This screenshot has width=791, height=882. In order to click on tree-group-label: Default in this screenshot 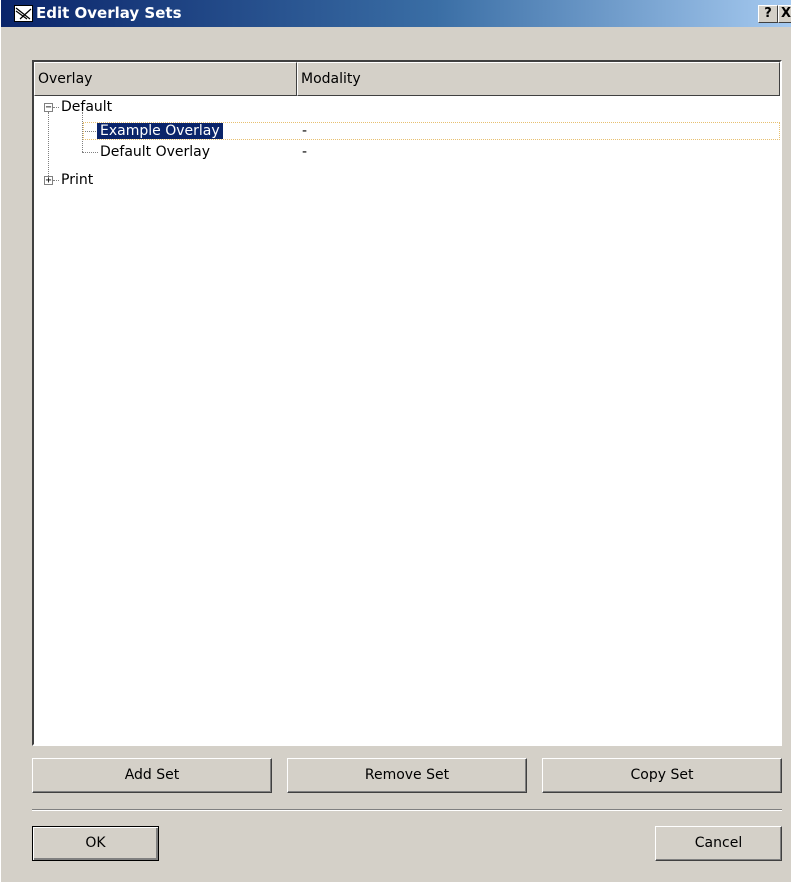, I will do `click(87, 107)`.